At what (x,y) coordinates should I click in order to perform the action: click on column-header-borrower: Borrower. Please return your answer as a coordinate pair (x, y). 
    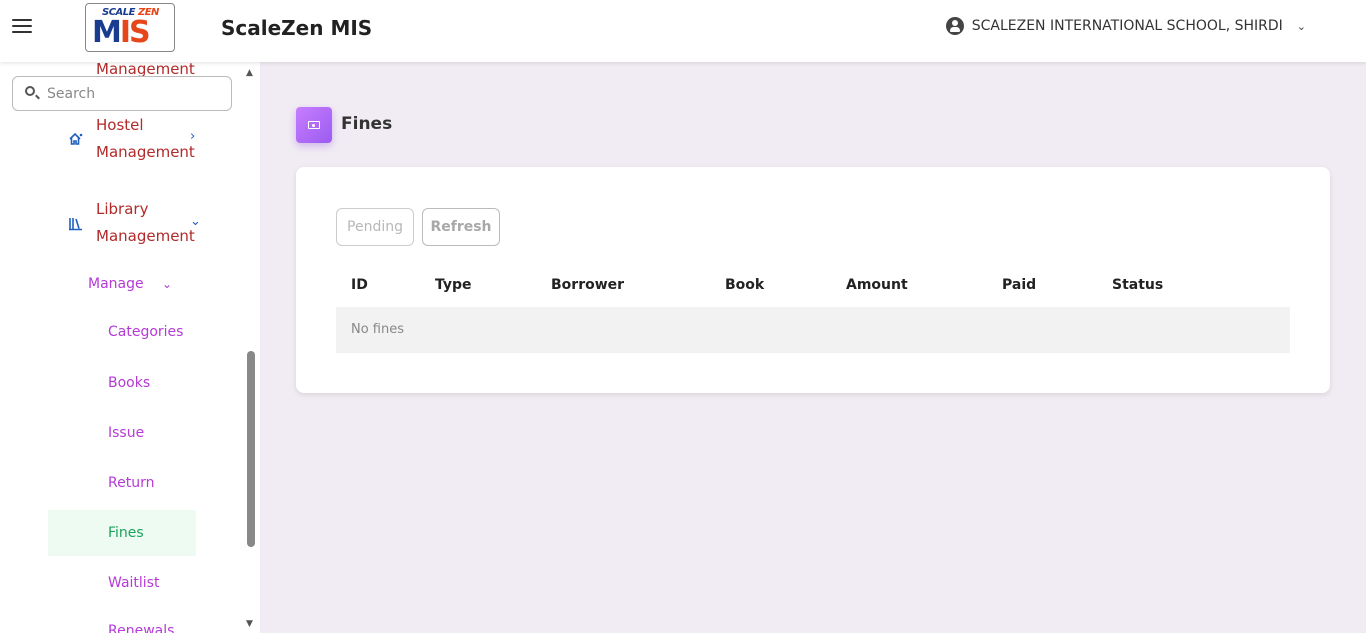
    Looking at the image, I should click on (588, 285).